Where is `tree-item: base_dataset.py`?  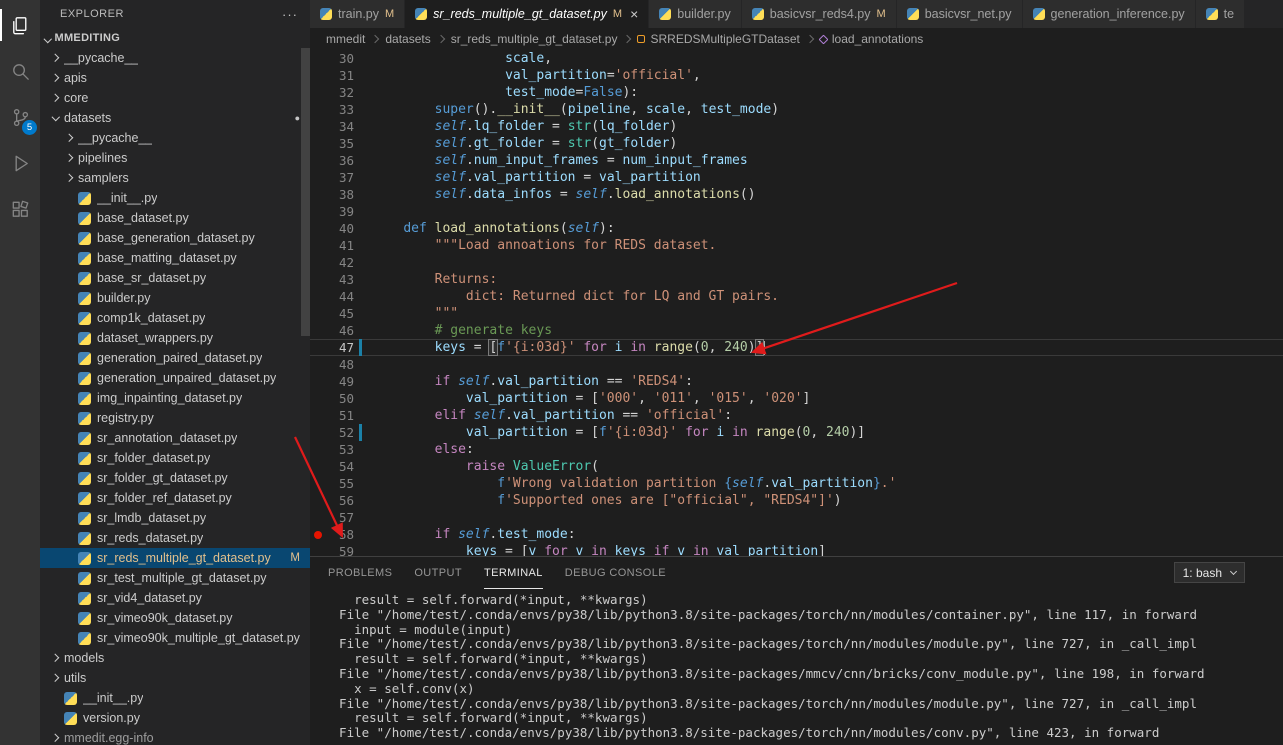
tree-item: base_dataset.py is located at coordinates (175, 218).